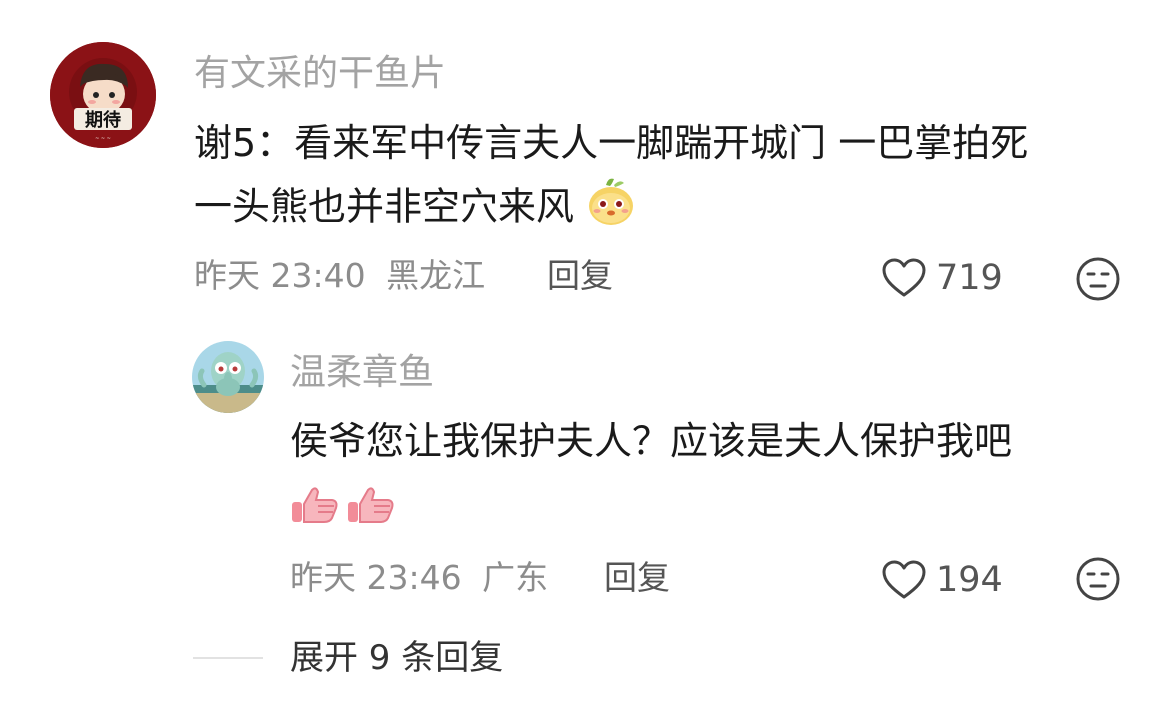 The height and width of the screenshot is (725, 1170). I want to click on comment-text-line2-wrap: 一头熊也并非空穴来风, so click(415, 209).